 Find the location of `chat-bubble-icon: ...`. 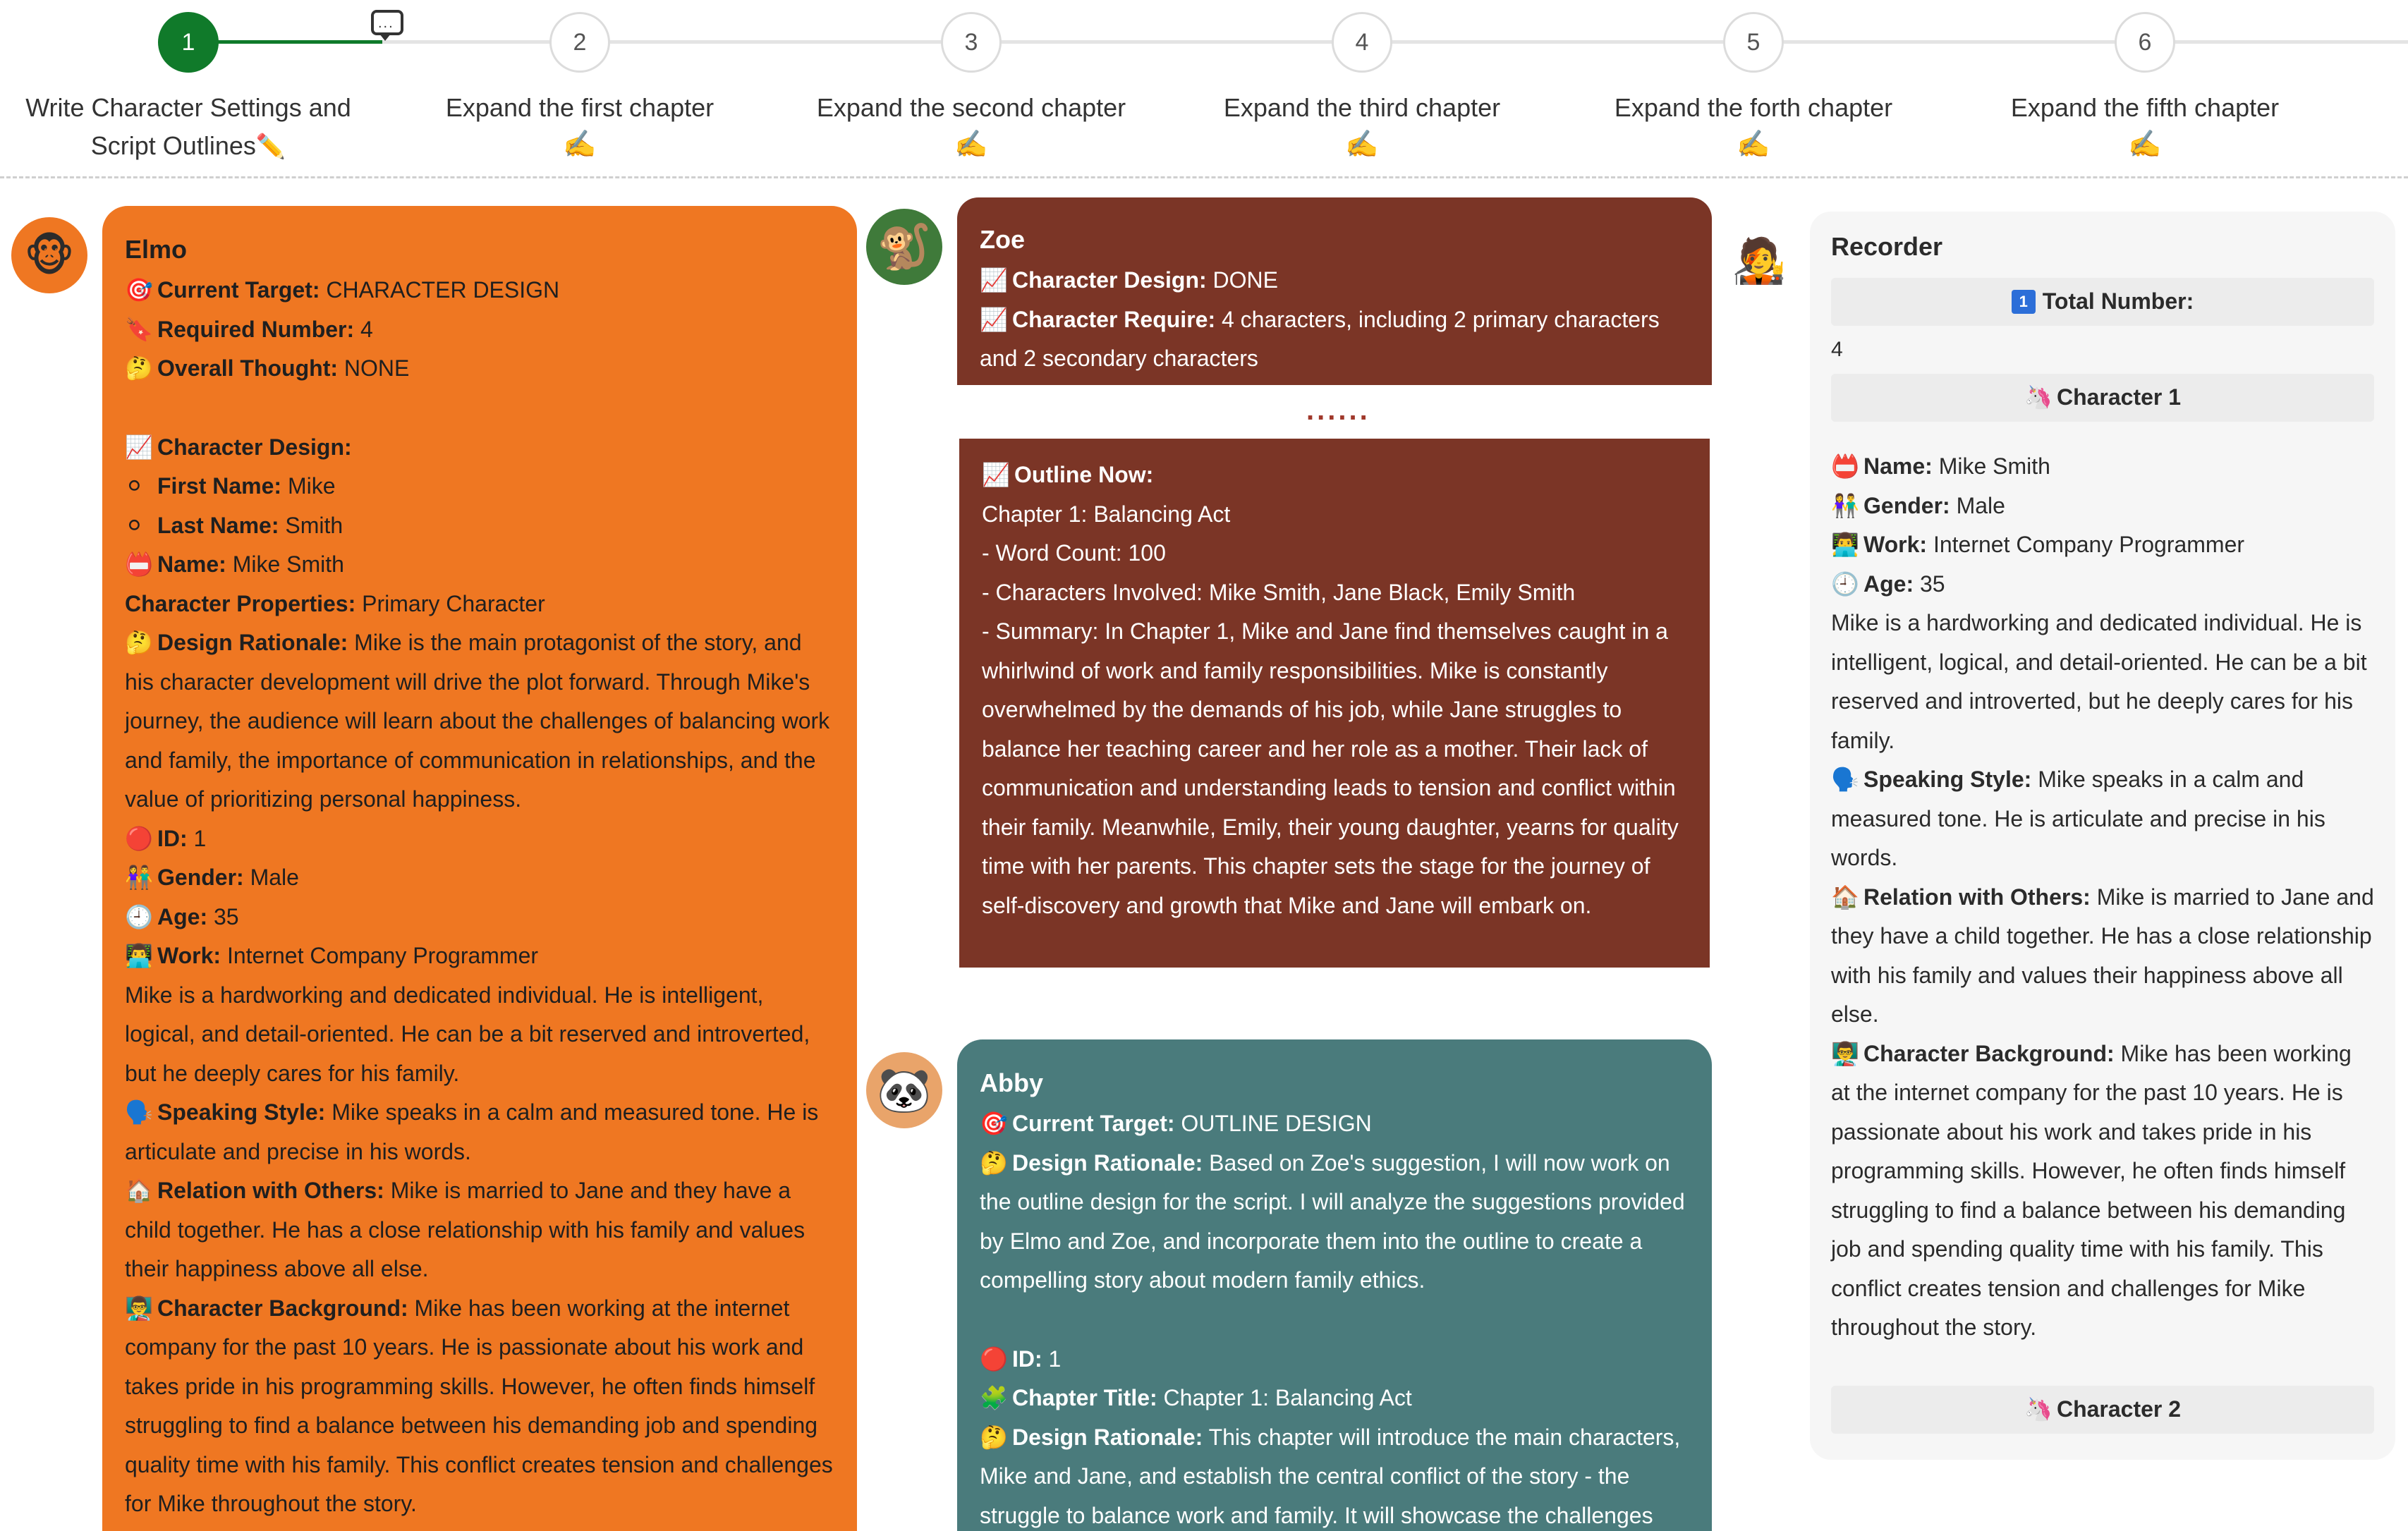

chat-bubble-icon: ... is located at coordinates (387, 25).